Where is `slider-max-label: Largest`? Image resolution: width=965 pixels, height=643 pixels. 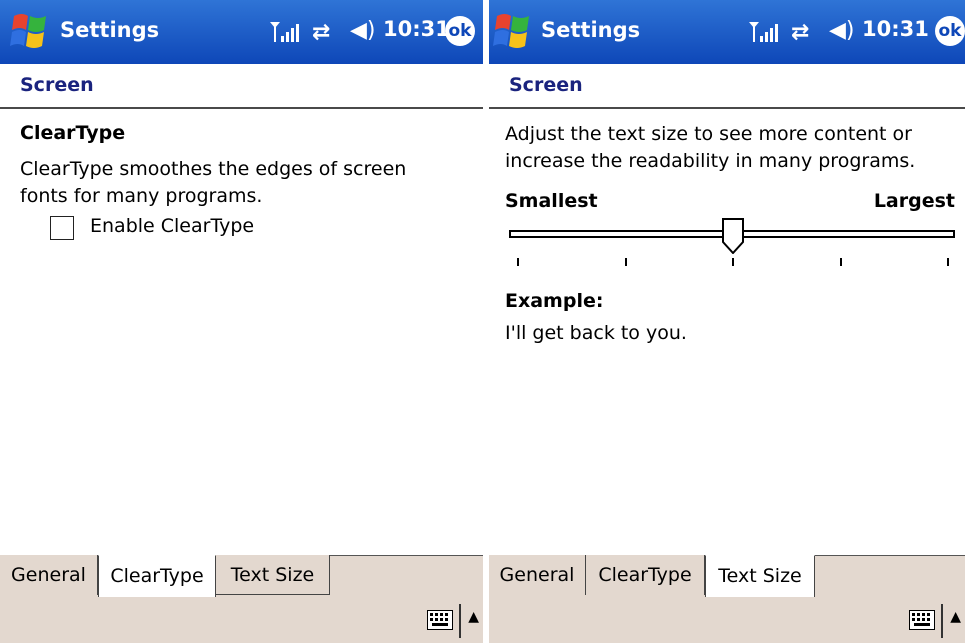 slider-max-label: Largest is located at coordinates (914, 201).